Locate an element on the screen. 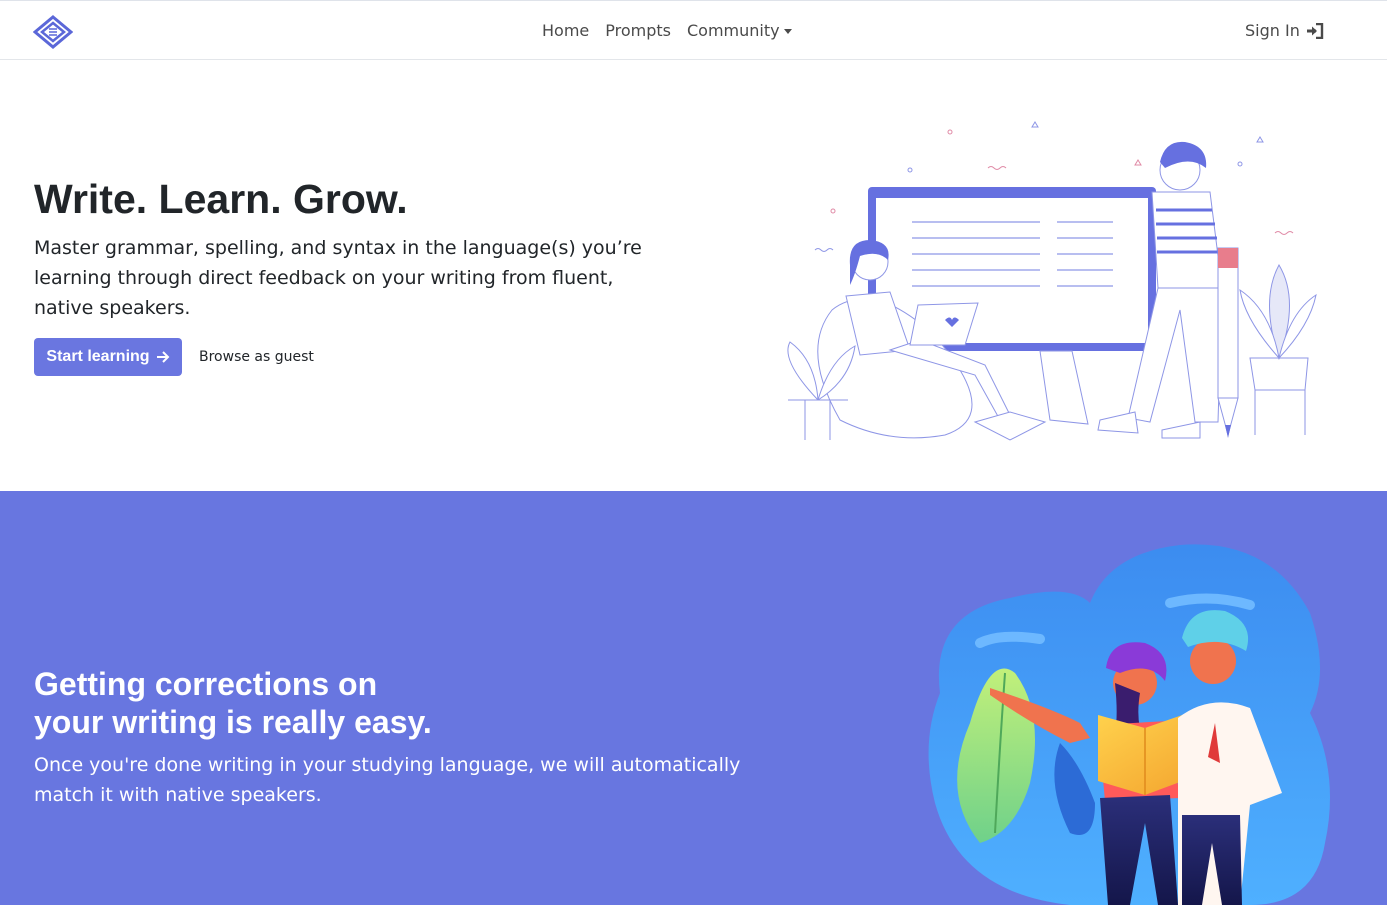 The height and width of the screenshot is (905, 1387). hero-illustration is located at coordinates (1052, 281).